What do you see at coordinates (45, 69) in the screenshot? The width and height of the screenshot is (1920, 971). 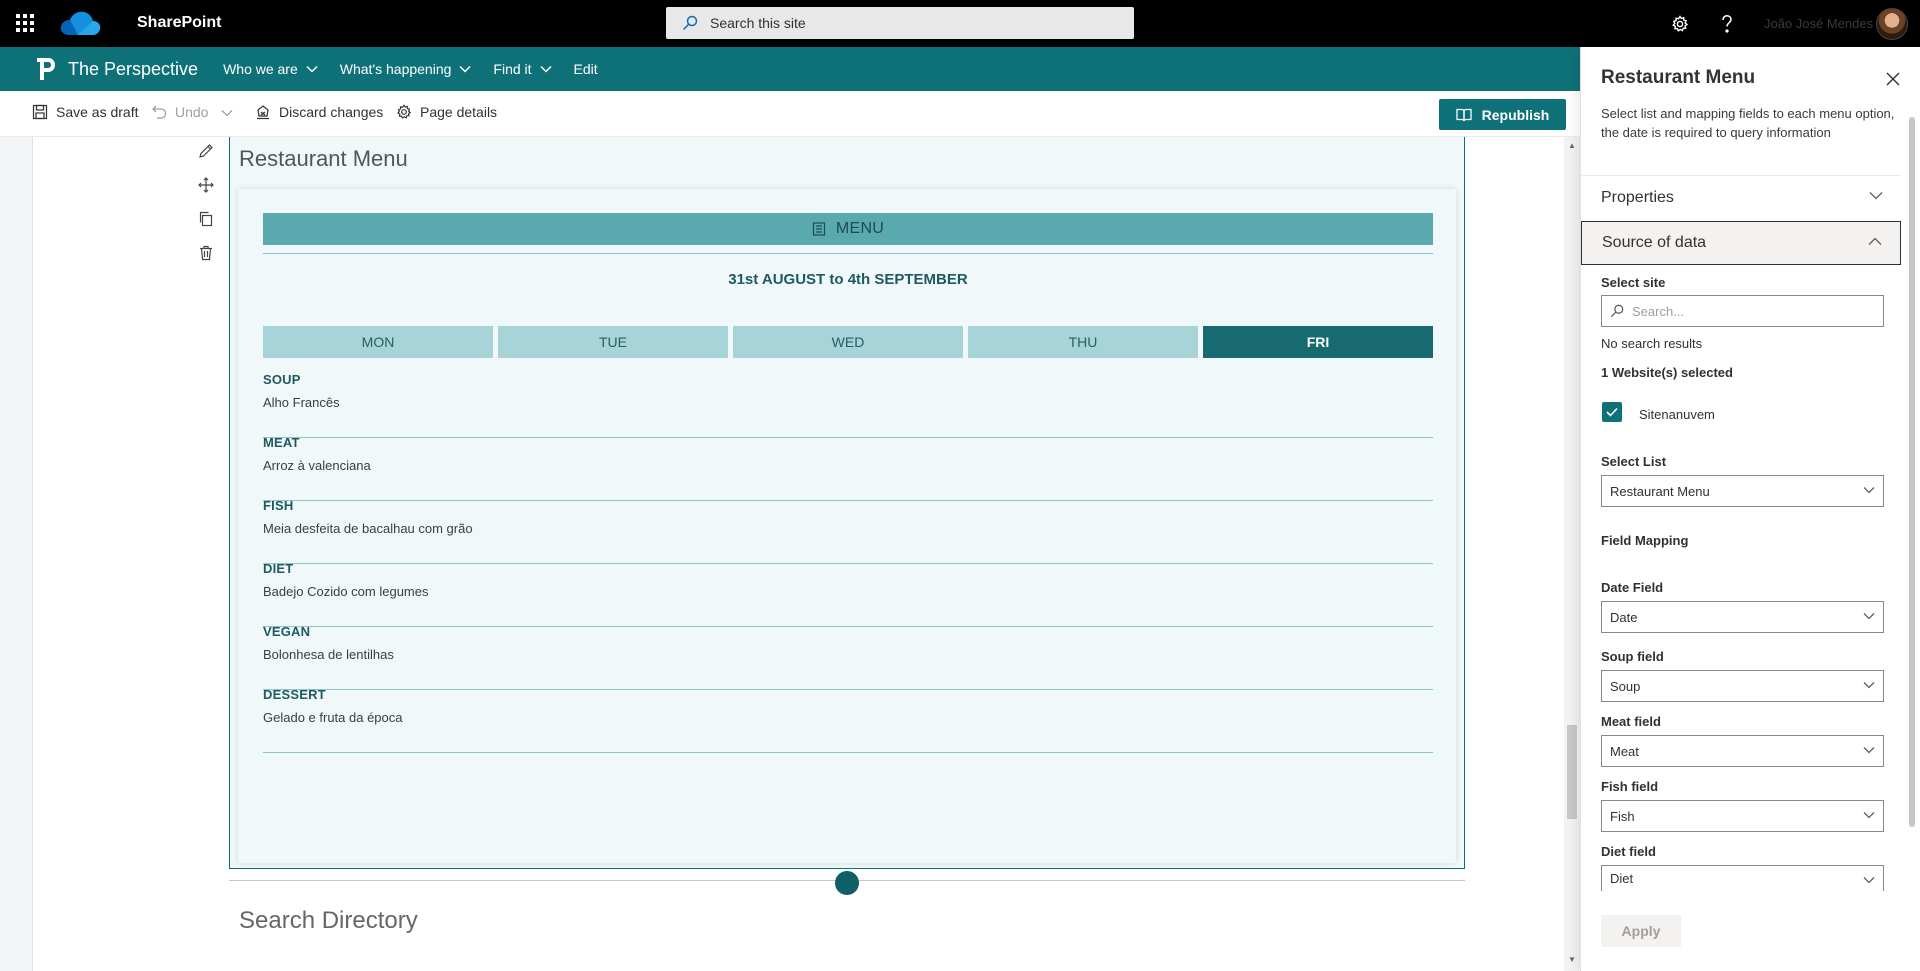 I see `site-logo-icon` at bounding box center [45, 69].